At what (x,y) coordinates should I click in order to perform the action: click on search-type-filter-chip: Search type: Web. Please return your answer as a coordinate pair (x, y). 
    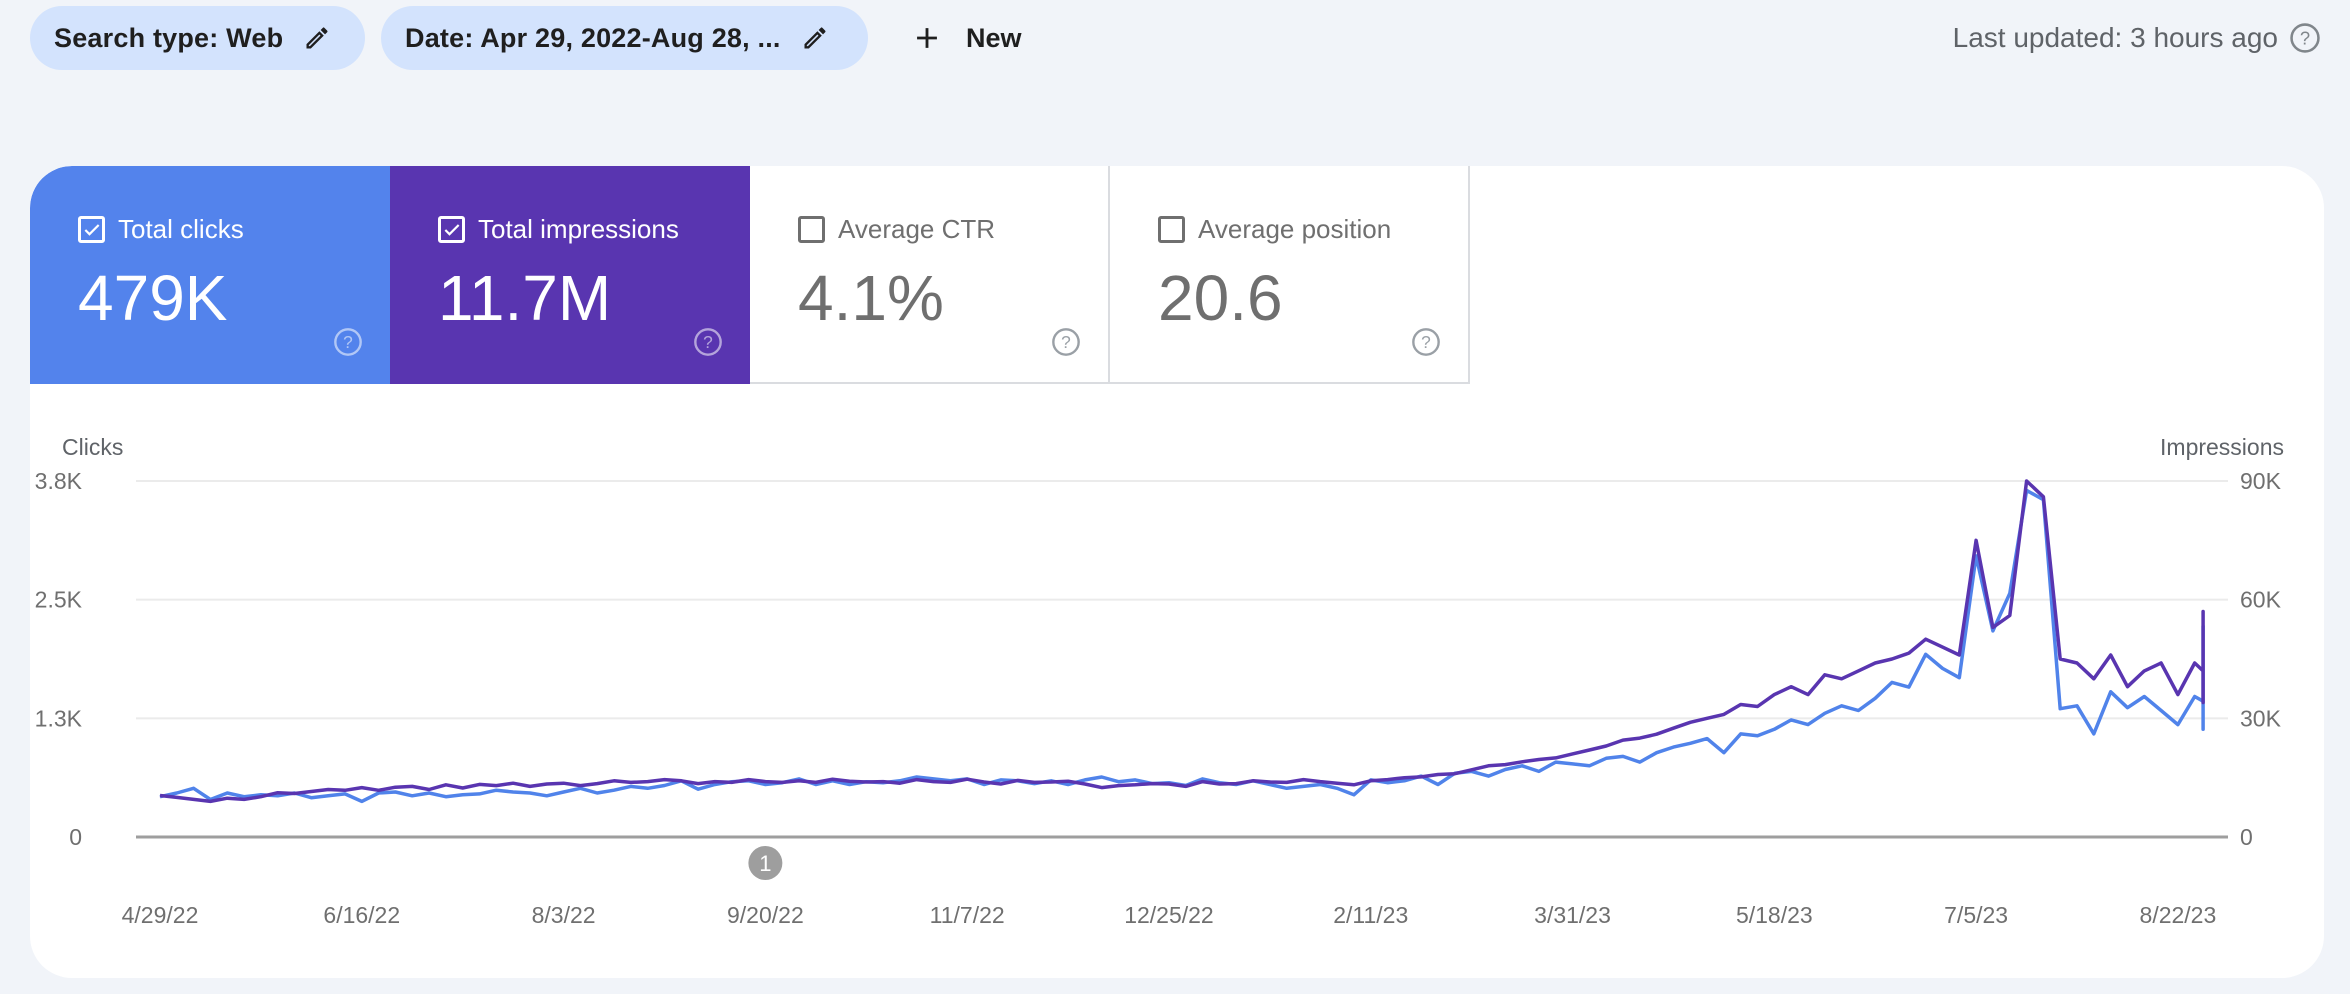
    Looking at the image, I should click on (197, 38).